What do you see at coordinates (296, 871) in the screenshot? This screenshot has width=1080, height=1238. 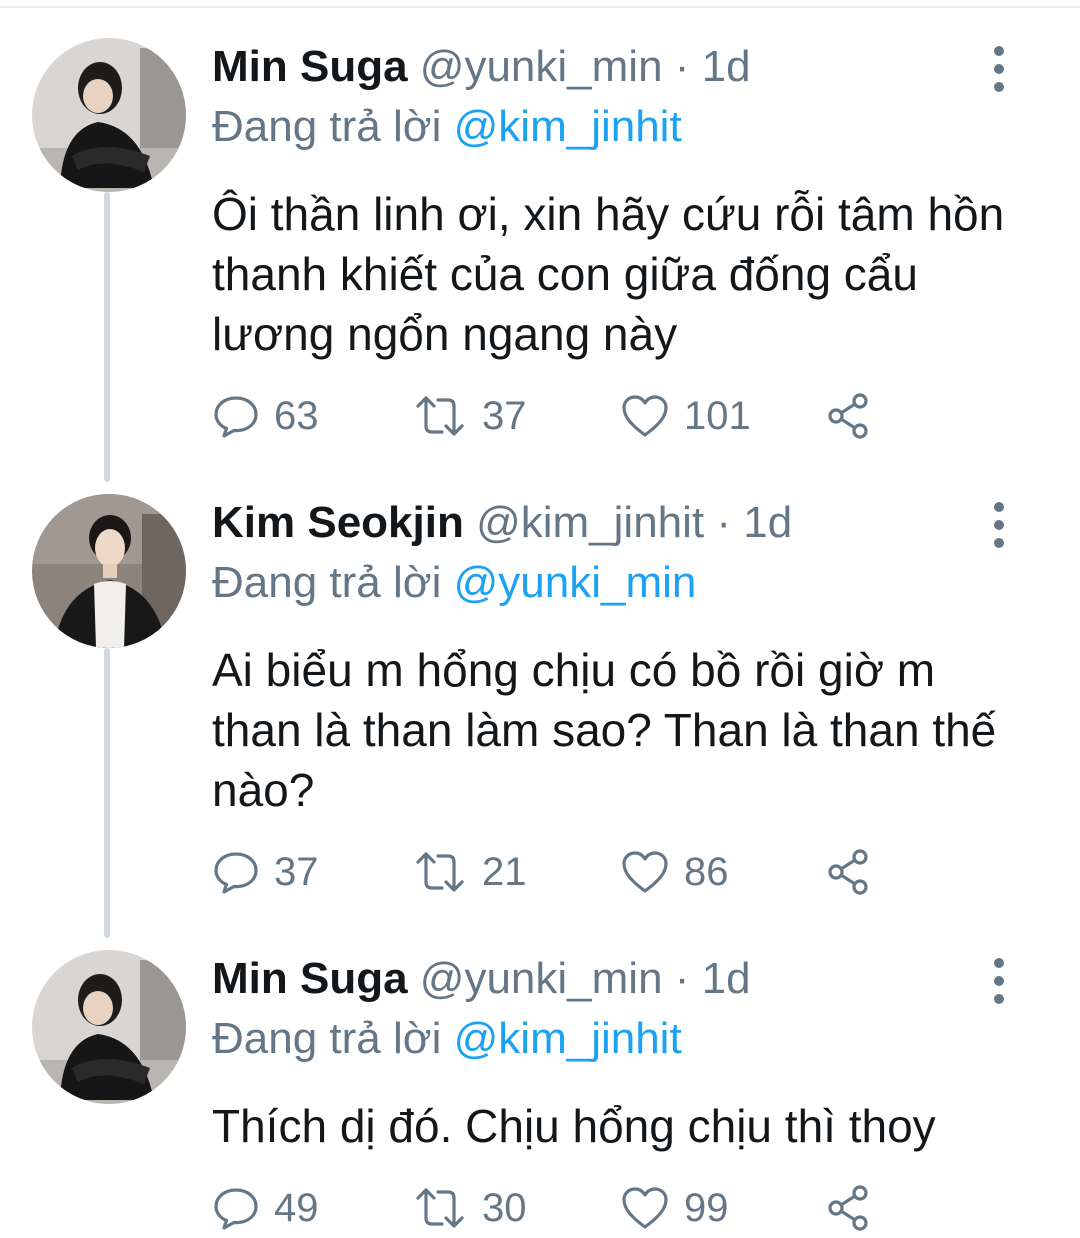 I see `reply-count: 37` at bounding box center [296, 871].